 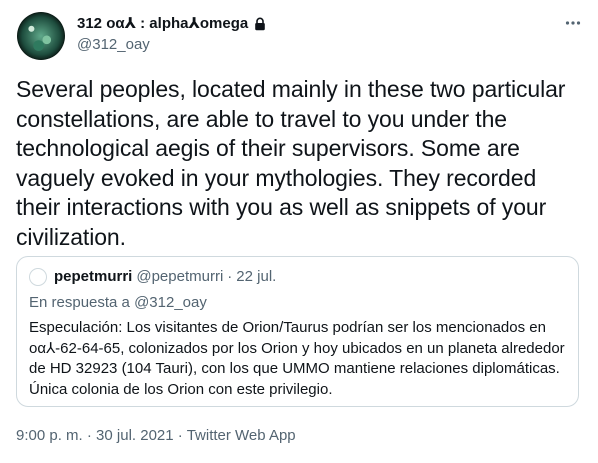 I want to click on quoted-date: 22 jul., so click(x=256, y=276).